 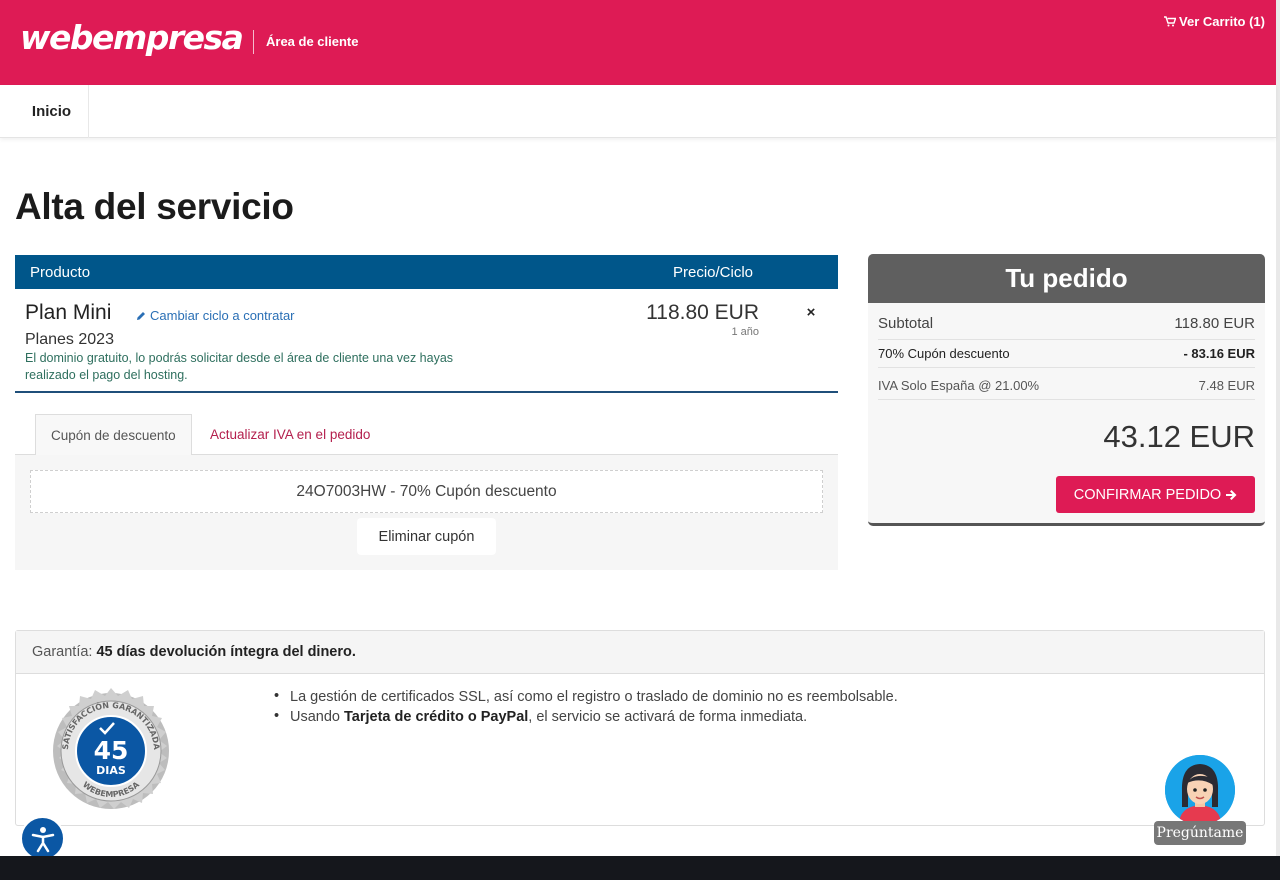 What do you see at coordinates (638, 111) in the screenshot?
I see `main-nav: Inicio` at bounding box center [638, 111].